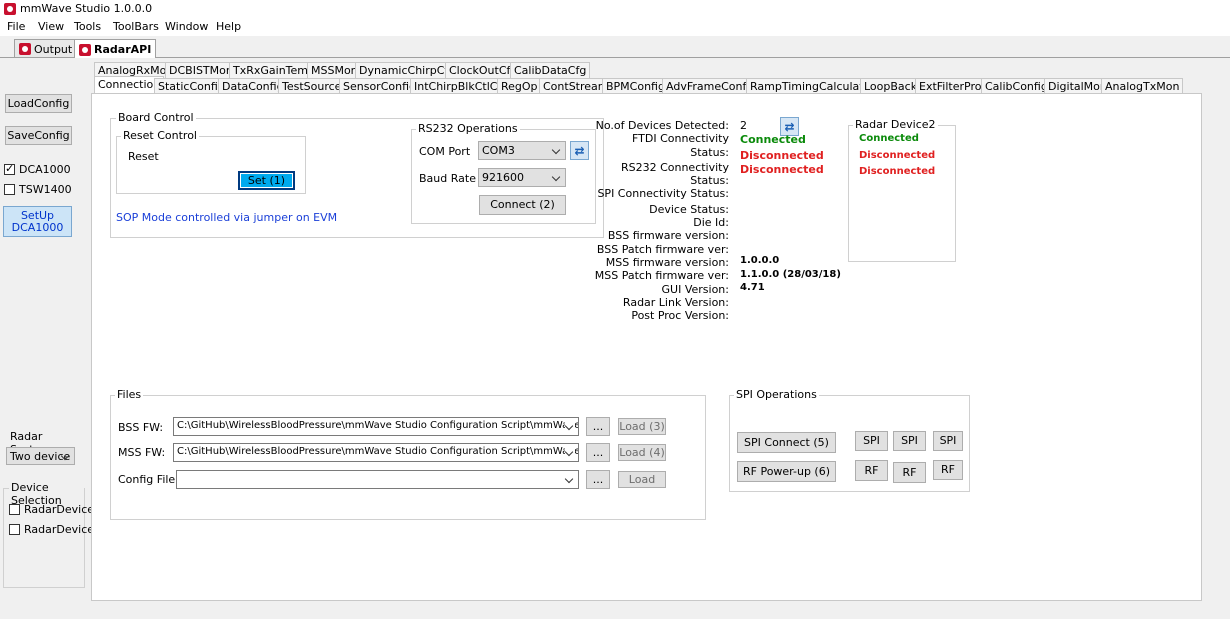 This screenshot has height=619, width=1230. Describe the element at coordinates (661, 276) in the screenshot. I see `mss-patch-label: MSS Patch firmware ver:` at that location.